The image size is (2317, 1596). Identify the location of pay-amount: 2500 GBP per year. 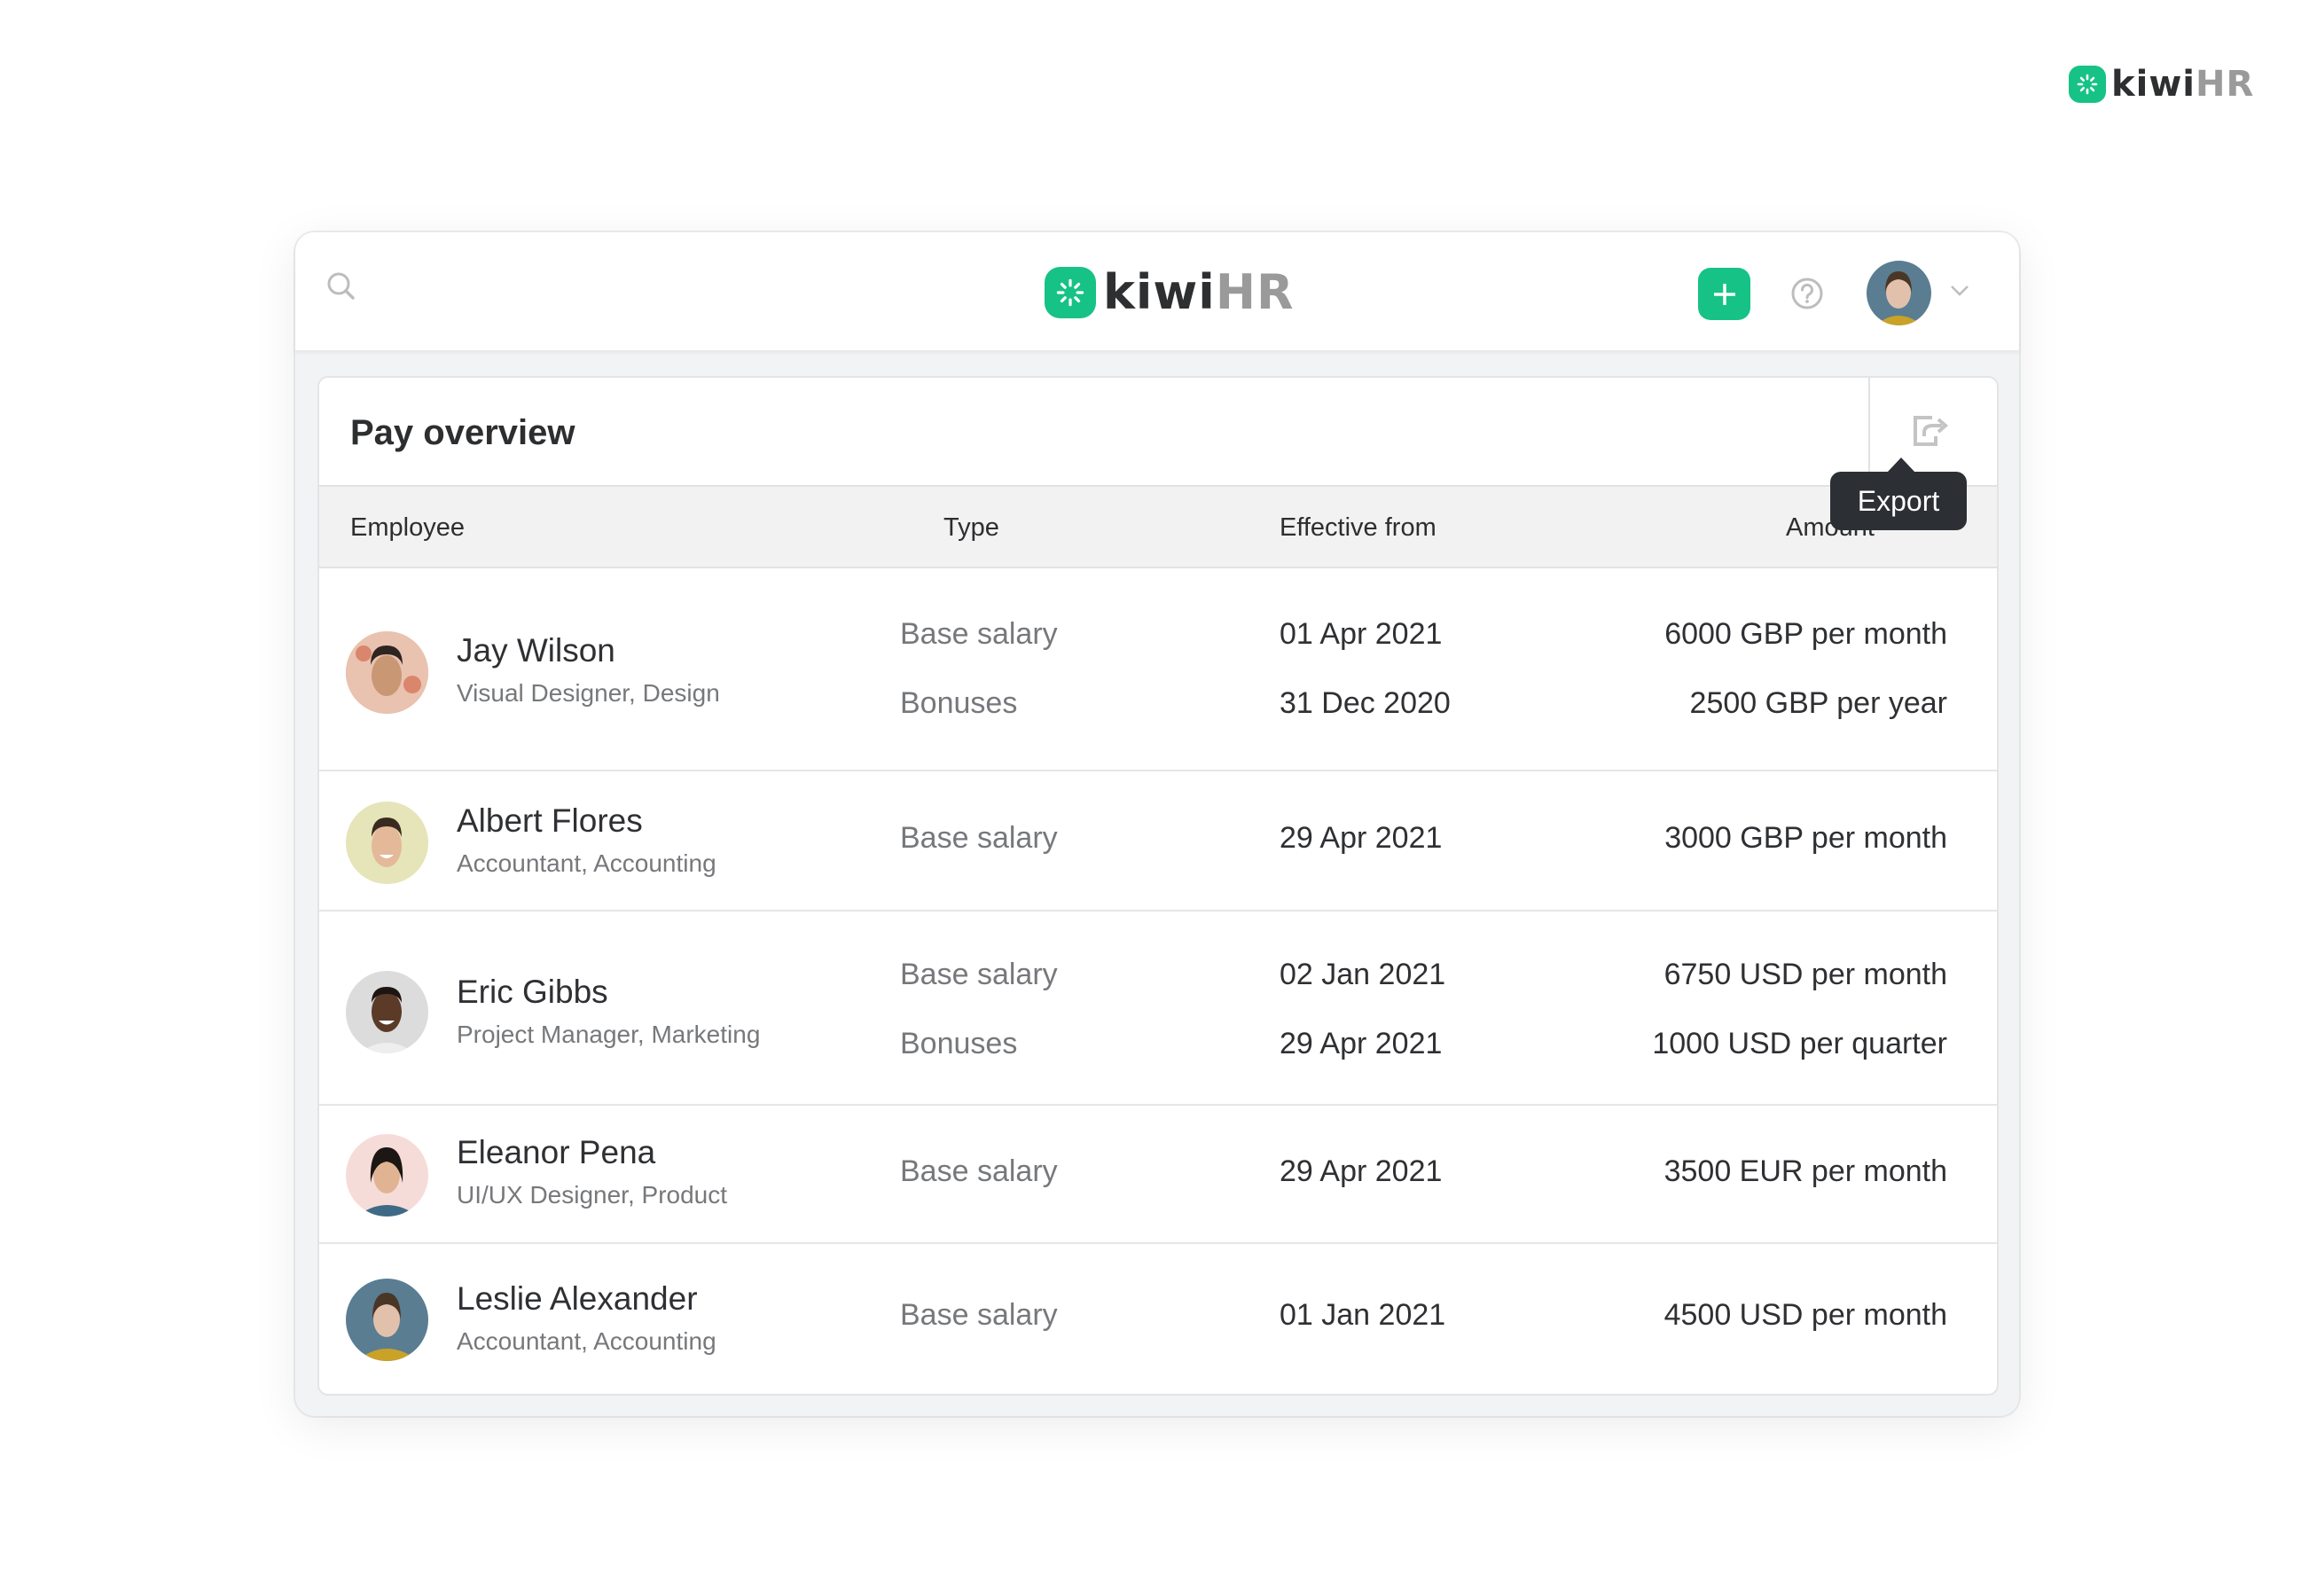
(1818, 703).